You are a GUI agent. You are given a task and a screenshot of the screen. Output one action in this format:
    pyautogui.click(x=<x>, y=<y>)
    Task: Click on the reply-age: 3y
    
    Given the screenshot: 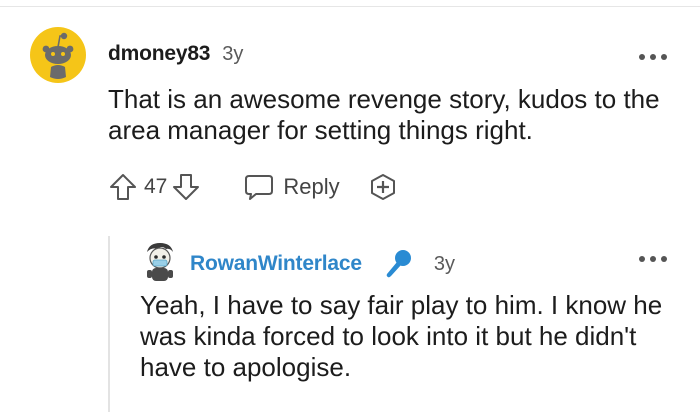 What is the action you would take?
    pyautogui.click(x=444, y=264)
    